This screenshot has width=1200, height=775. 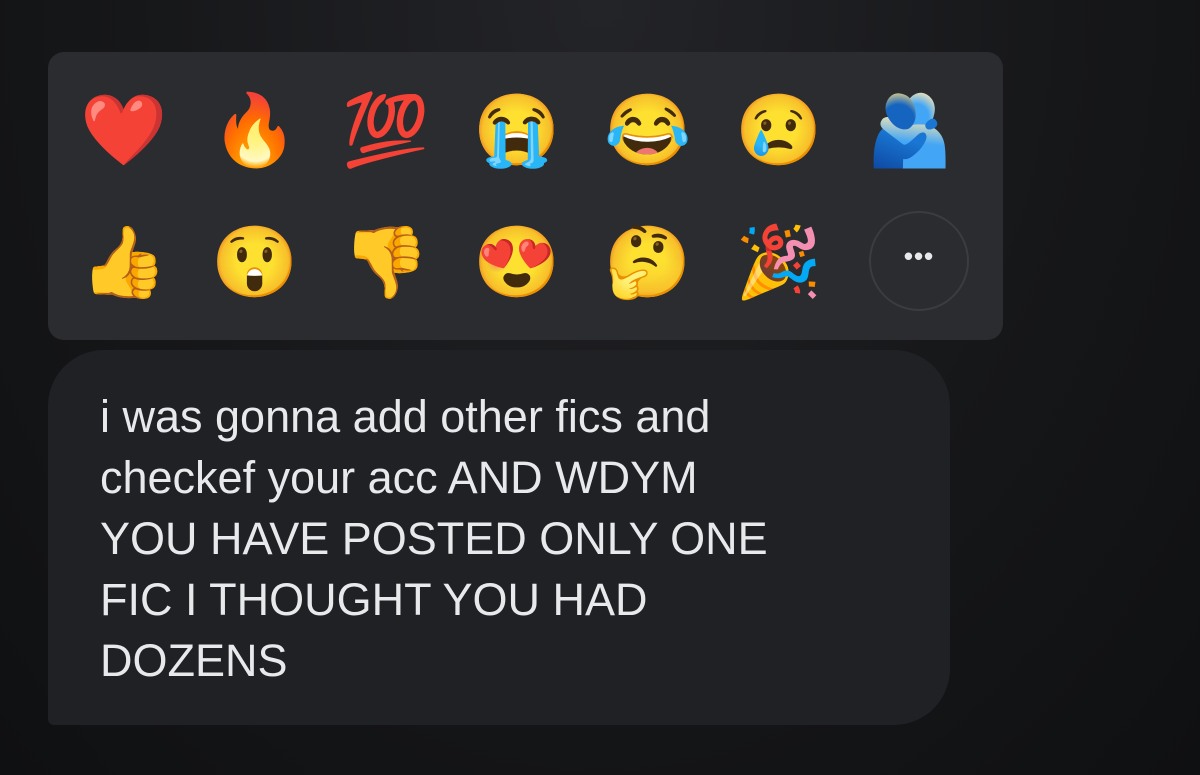 I want to click on reaction-smiling-face-with-heart-eyes: 😍, so click(x=517, y=262).